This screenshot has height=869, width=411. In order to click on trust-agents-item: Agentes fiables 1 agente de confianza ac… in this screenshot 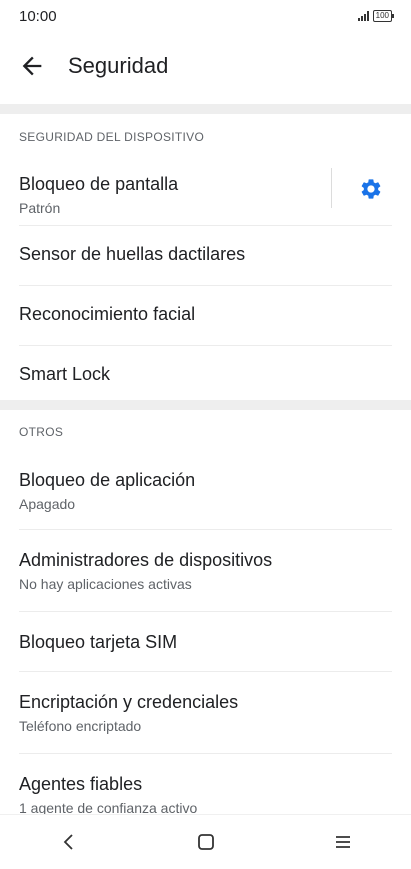, I will do `click(205, 784)`.